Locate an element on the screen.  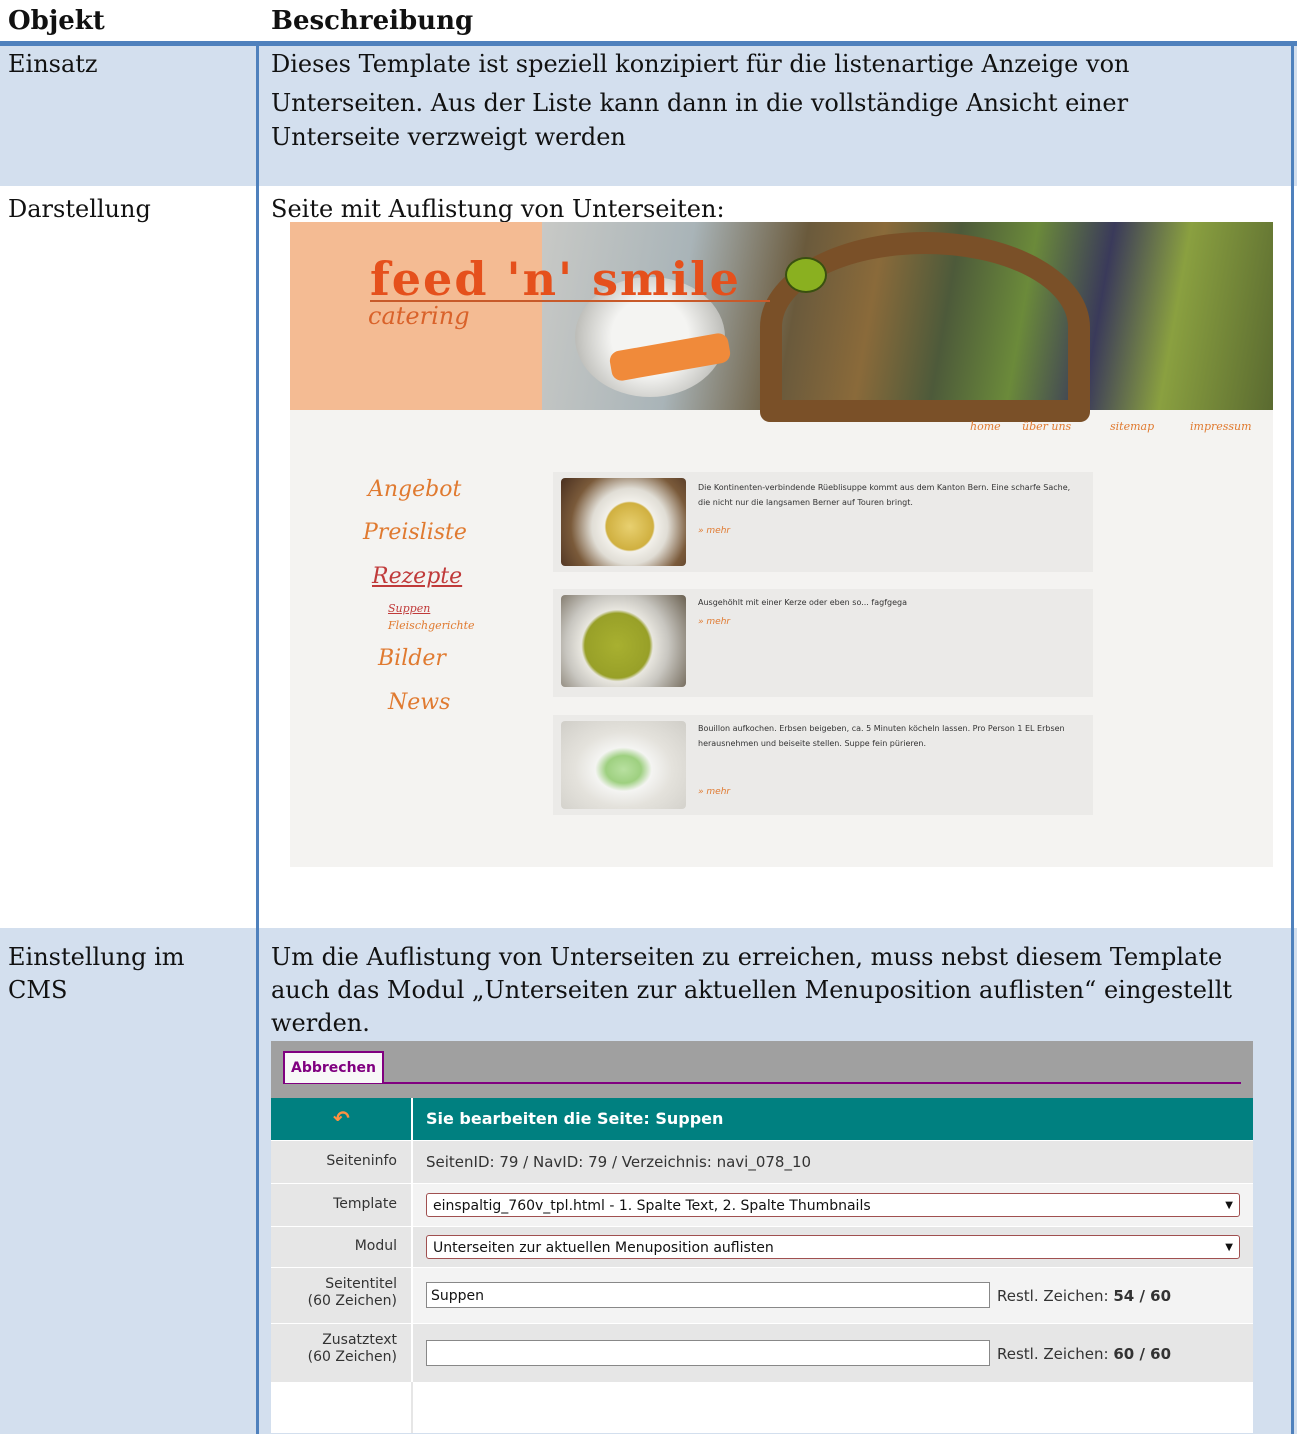
cms-toolbar is located at coordinates (762, 1069).